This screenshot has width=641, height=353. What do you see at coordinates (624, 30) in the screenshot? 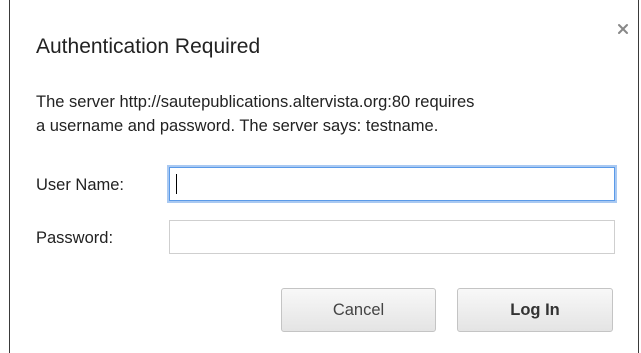
I see `close-icon` at bounding box center [624, 30].